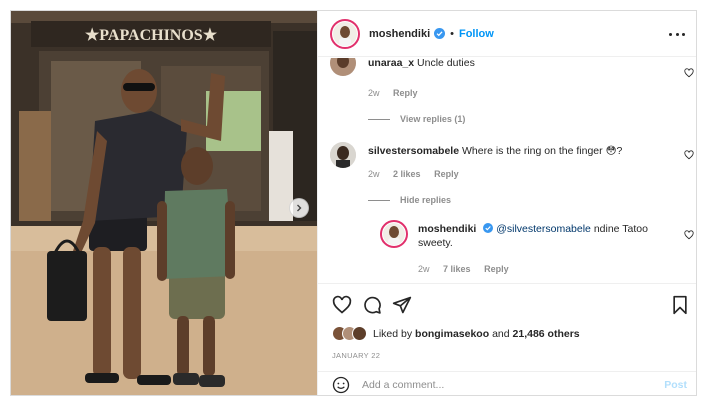 The width and height of the screenshot is (720, 406). Describe the element at coordinates (341, 385) in the screenshot. I see `emoji-icon` at that location.